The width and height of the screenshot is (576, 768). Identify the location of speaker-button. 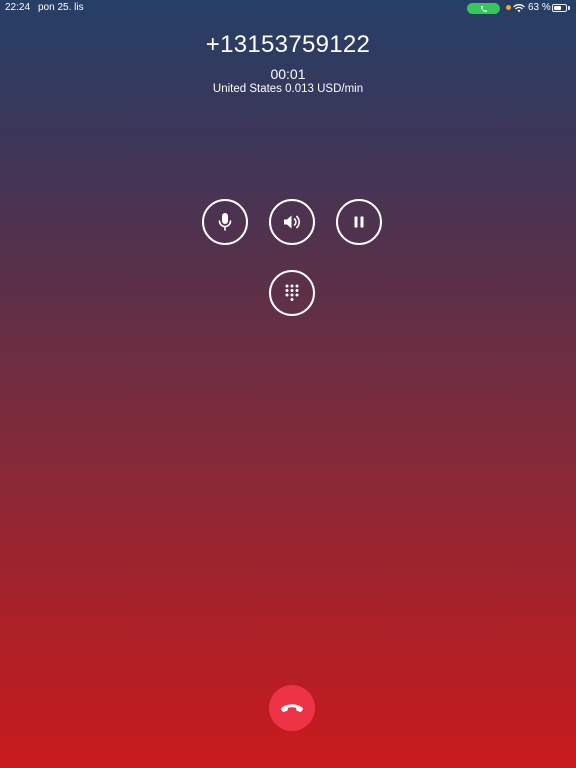
(292, 222).